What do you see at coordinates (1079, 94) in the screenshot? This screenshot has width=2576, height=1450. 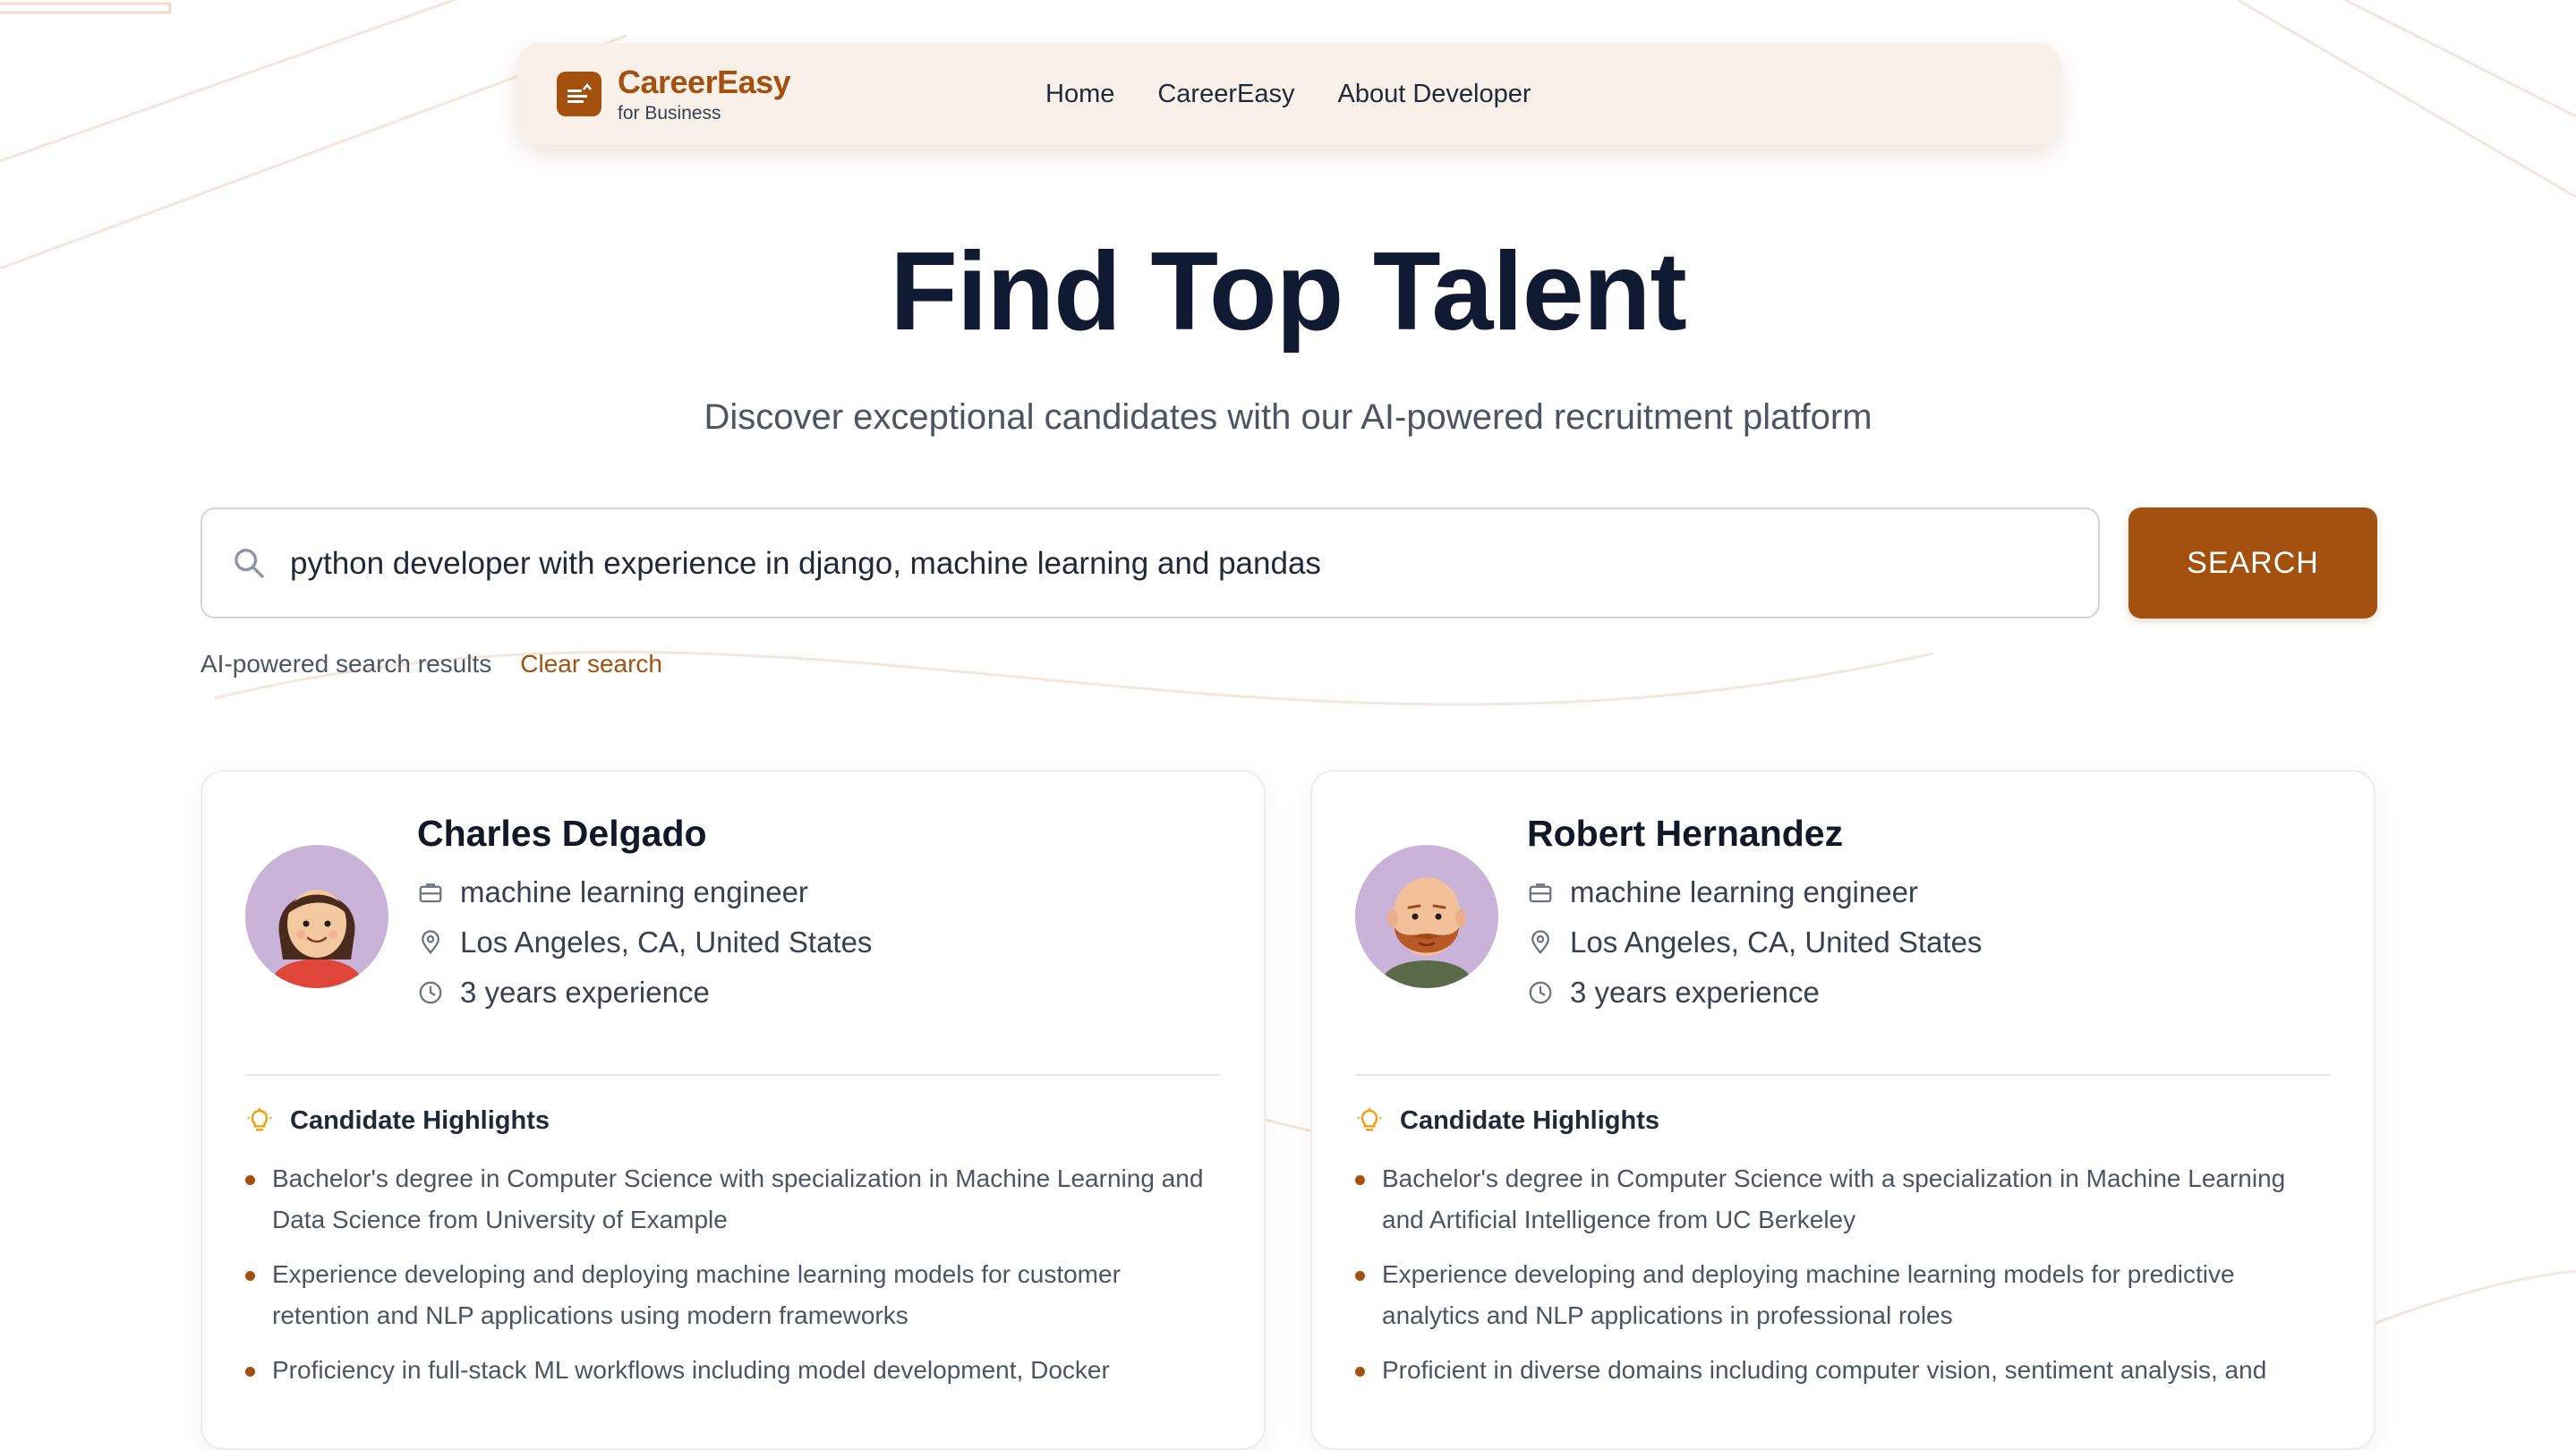 I see `nav-link-home: Home` at bounding box center [1079, 94].